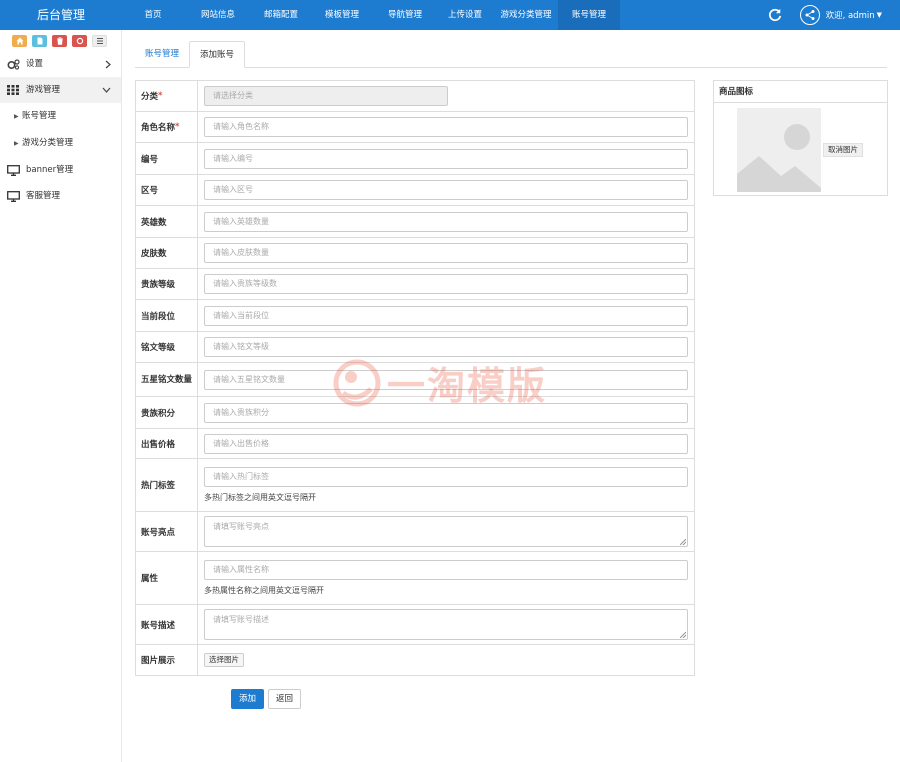  What do you see at coordinates (266, 699) in the screenshot?
I see `form-actions: 添加 返回` at bounding box center [266, 699].